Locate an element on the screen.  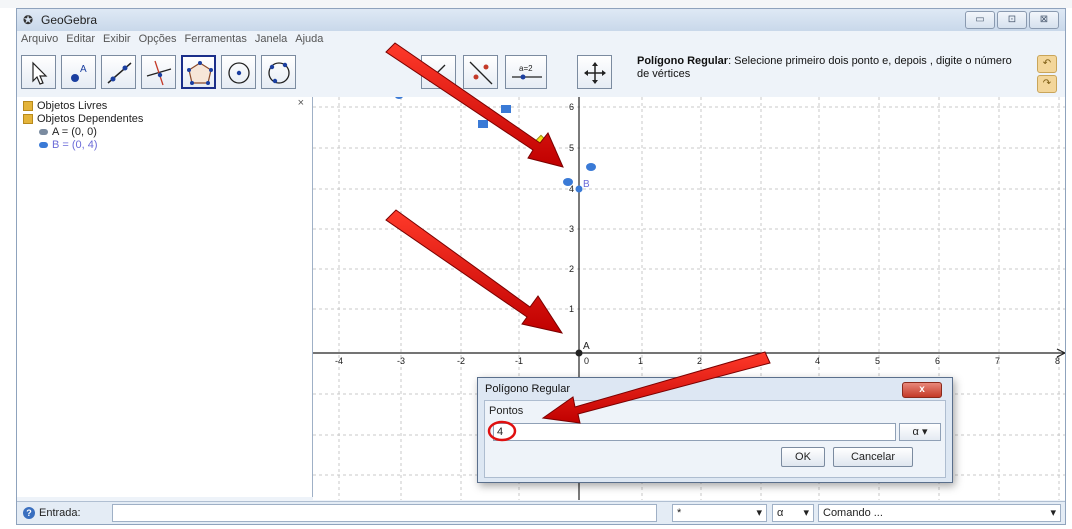
tree-free-objects: Objetos Livres is located at coordinates (65, 106).